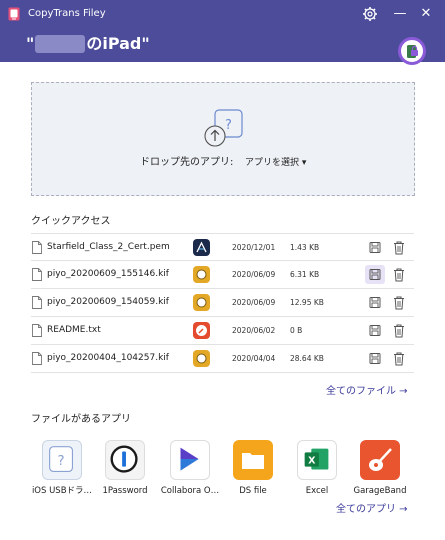  What do you see at coordinates (222, 331) in the screenshot?
I see `file-row: README.txt 2020/06/02 0 B` at bounding box center [222, 331].